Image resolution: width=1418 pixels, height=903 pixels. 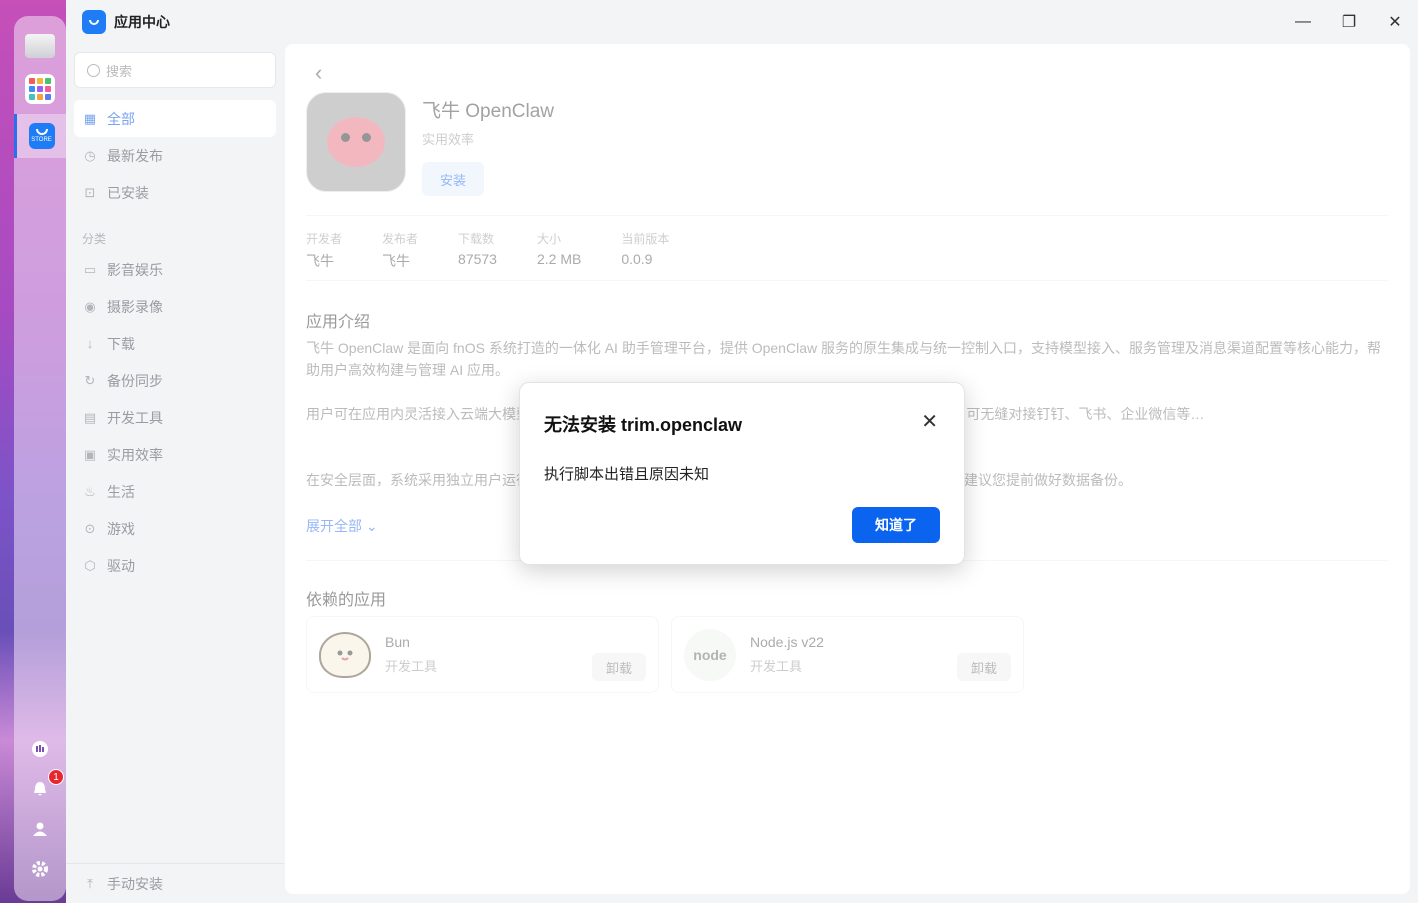 I want to click on meta-key: 下载数, so click(x=476, y=239).